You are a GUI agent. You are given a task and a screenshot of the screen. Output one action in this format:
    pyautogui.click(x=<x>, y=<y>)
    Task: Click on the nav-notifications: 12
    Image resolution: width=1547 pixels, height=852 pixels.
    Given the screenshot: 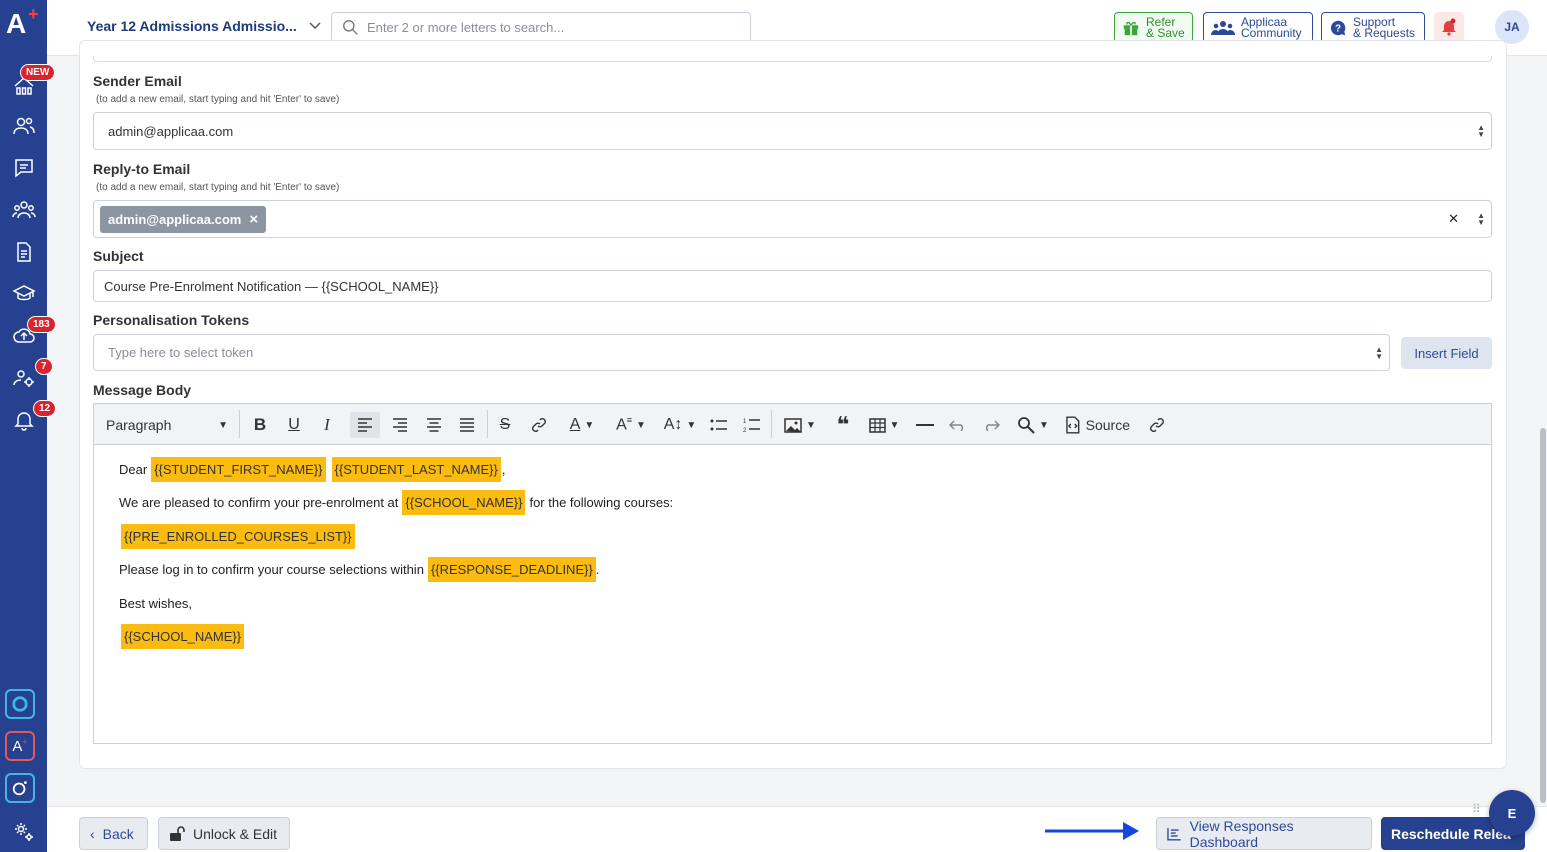 What is the action you would take?
    pyautogui.click(x=28, y=420)
    